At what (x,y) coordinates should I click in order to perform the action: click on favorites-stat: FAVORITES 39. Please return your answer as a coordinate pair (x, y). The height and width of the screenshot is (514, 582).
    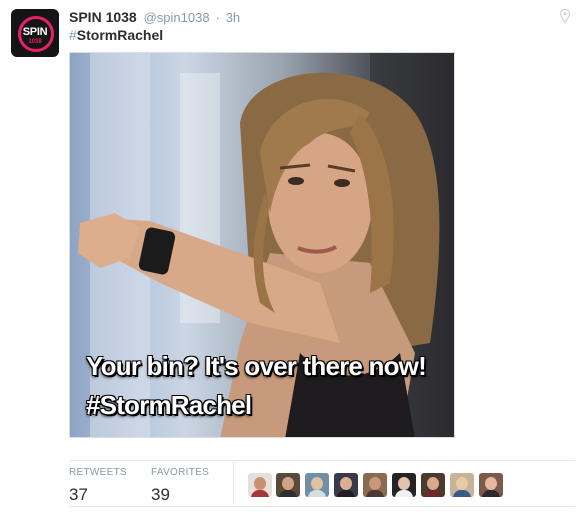
    Looking at the image, I should click on (180, 486).